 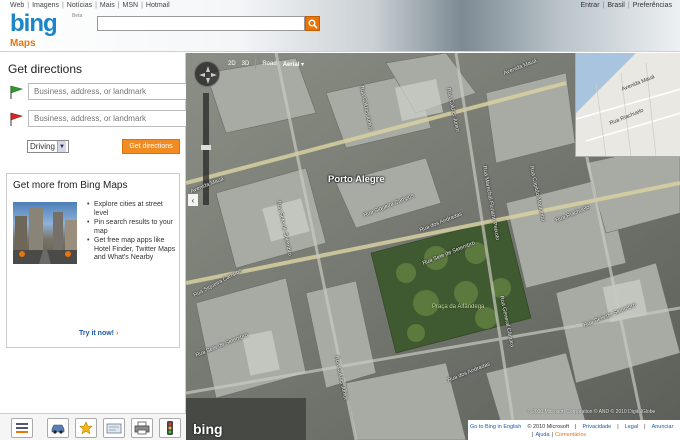 What do you see at coordinates (589, 5) in the screenshot?
I see `sign-in-link: Entrar` at bounding box center [589, 5].